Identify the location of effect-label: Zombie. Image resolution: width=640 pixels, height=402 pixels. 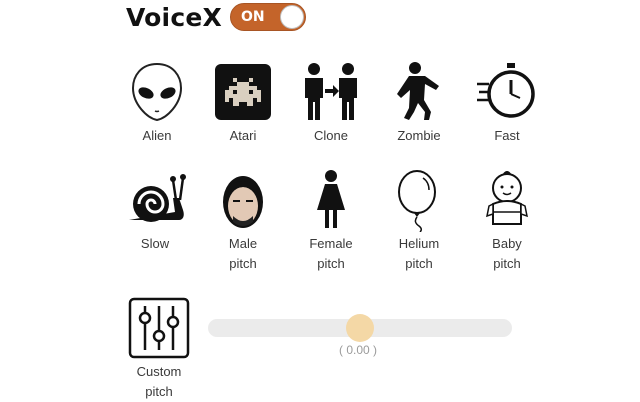
(419, 135).